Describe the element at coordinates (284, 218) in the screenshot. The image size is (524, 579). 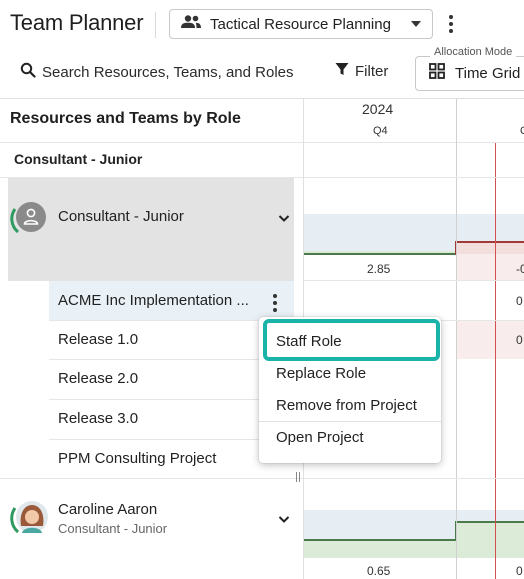
I see `expand-role-chevron-icon` at that location.